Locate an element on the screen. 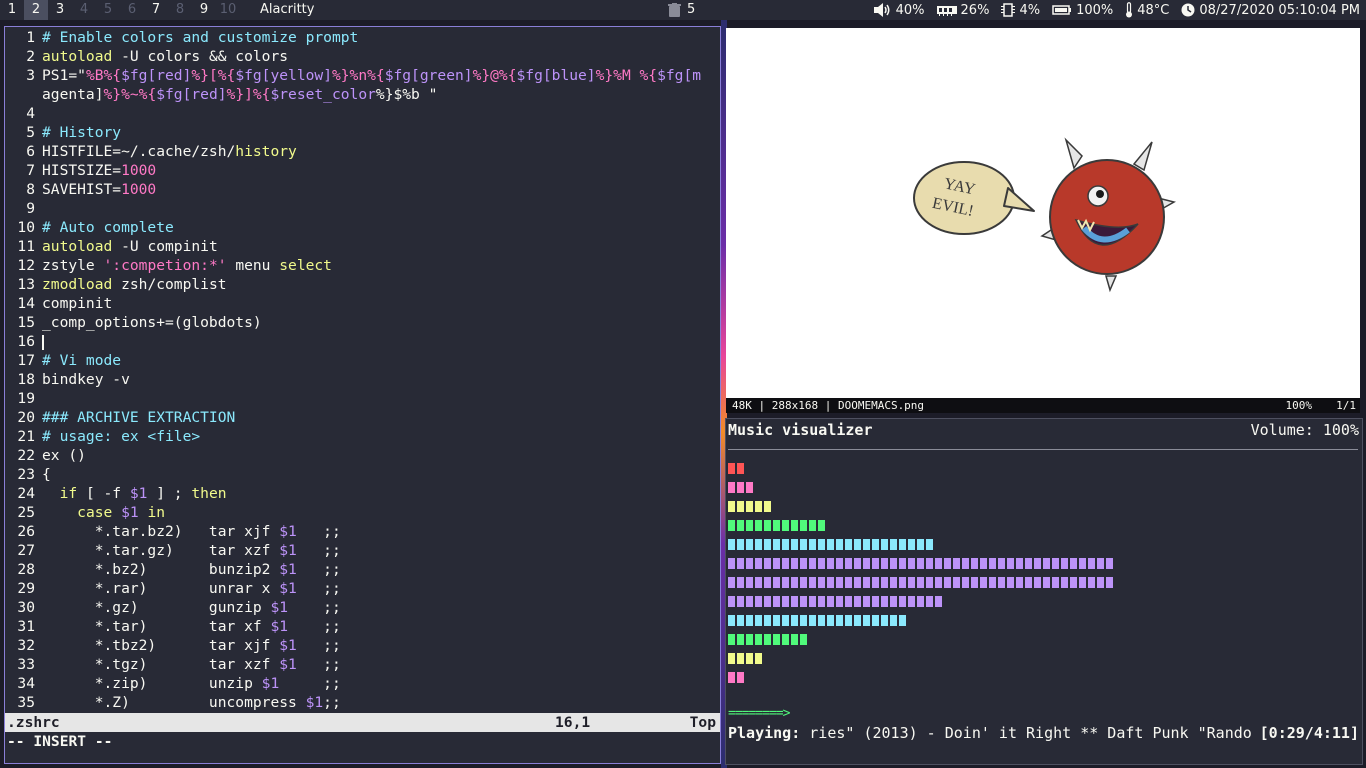 This screenshot has height=768, width=1366. memory-status: 26% is located at coordinates (962, 10).